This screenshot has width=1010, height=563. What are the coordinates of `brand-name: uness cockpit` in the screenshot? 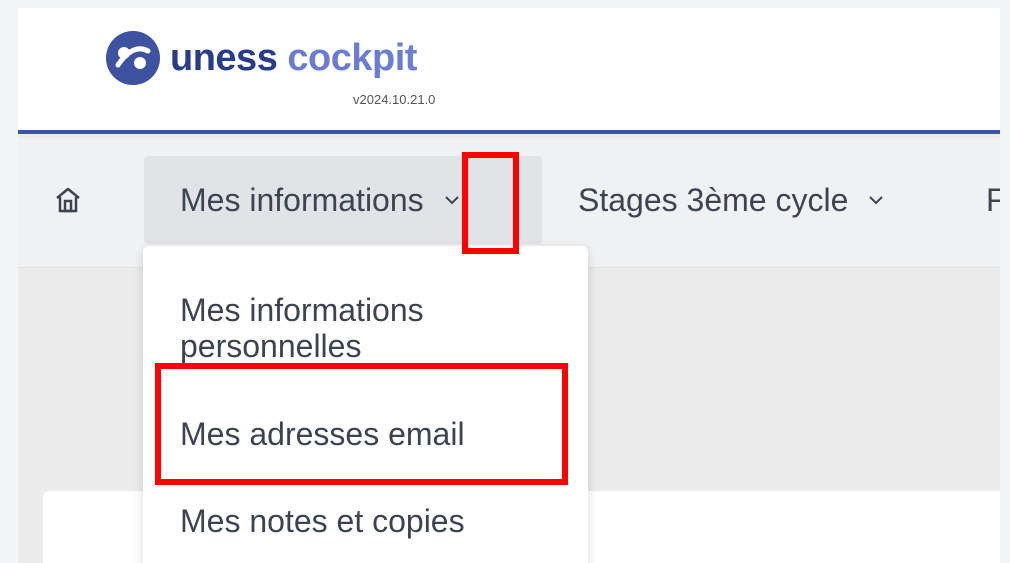 It's located at (293, 58).